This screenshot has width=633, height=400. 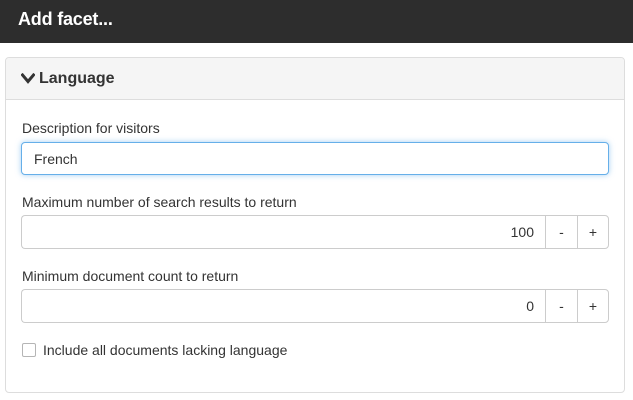 I want to click on min-count-decrement-button: -, so click(x=561, y=306).